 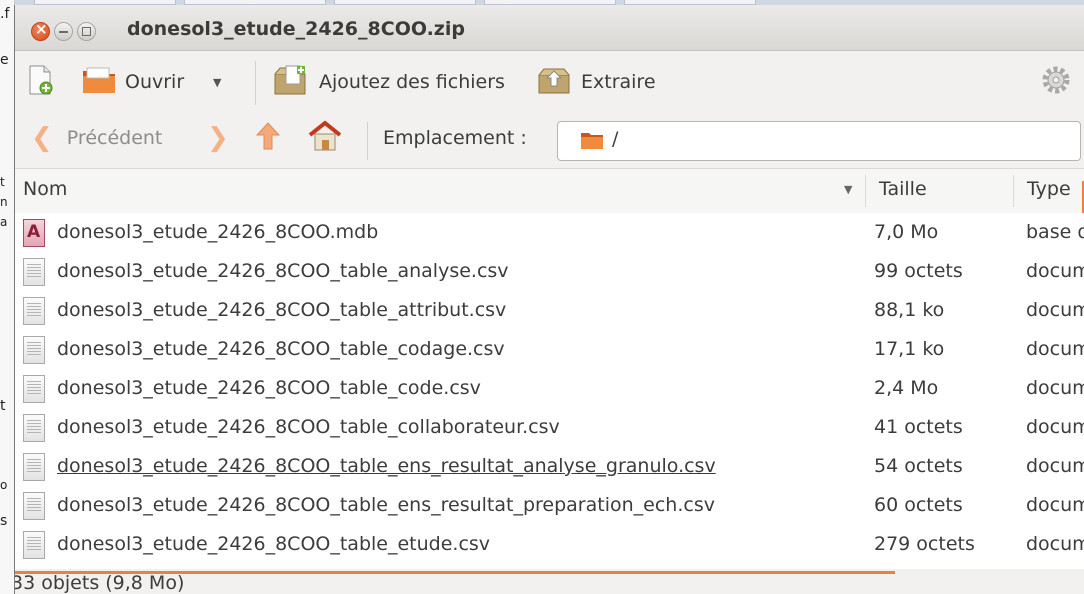 I want to click on title-bar: donesol3_etude_2426_8COO.zip, so click(x=549, y=28).